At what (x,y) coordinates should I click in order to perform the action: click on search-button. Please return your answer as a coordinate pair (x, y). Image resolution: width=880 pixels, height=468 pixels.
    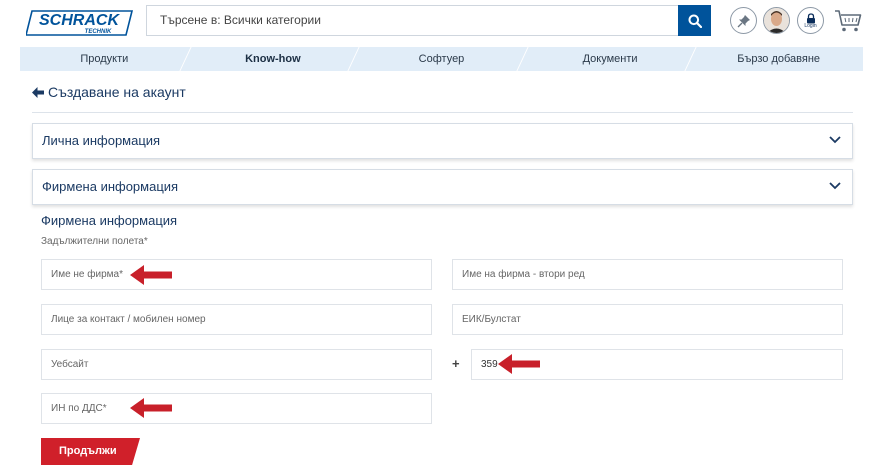
    Looking at the image, I should click on (694, 20).